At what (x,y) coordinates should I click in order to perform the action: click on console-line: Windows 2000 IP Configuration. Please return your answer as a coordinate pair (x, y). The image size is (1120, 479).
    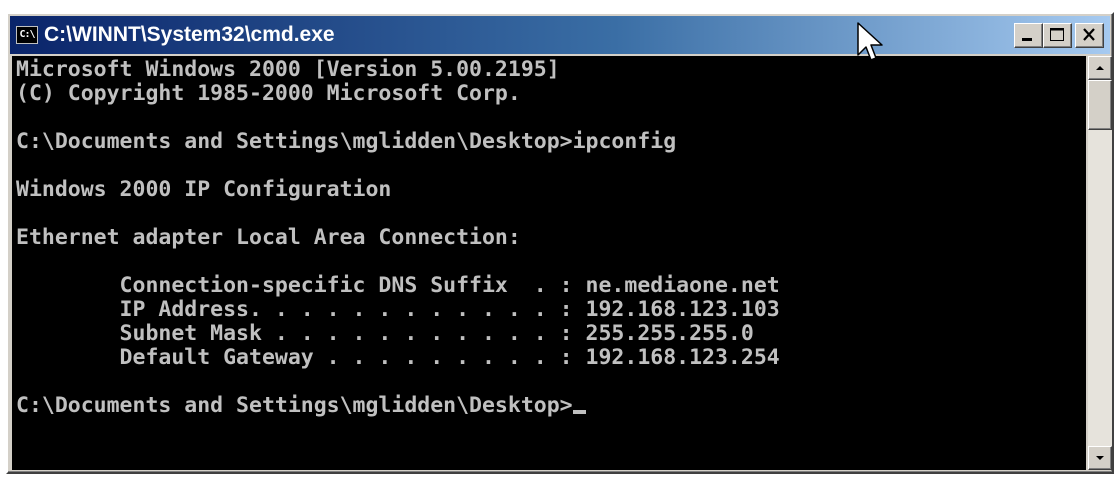
    Looking at the image, I should click on (204, 189).